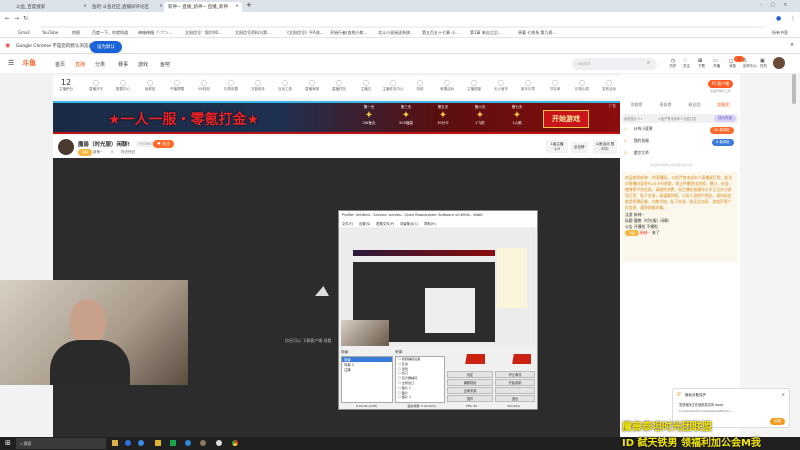 The height and width of the screenshot is (450, 800). Describe the element at coordinates (420, 397) in the screenshot. I see `source-item: ☐ 图片 3` at that location.